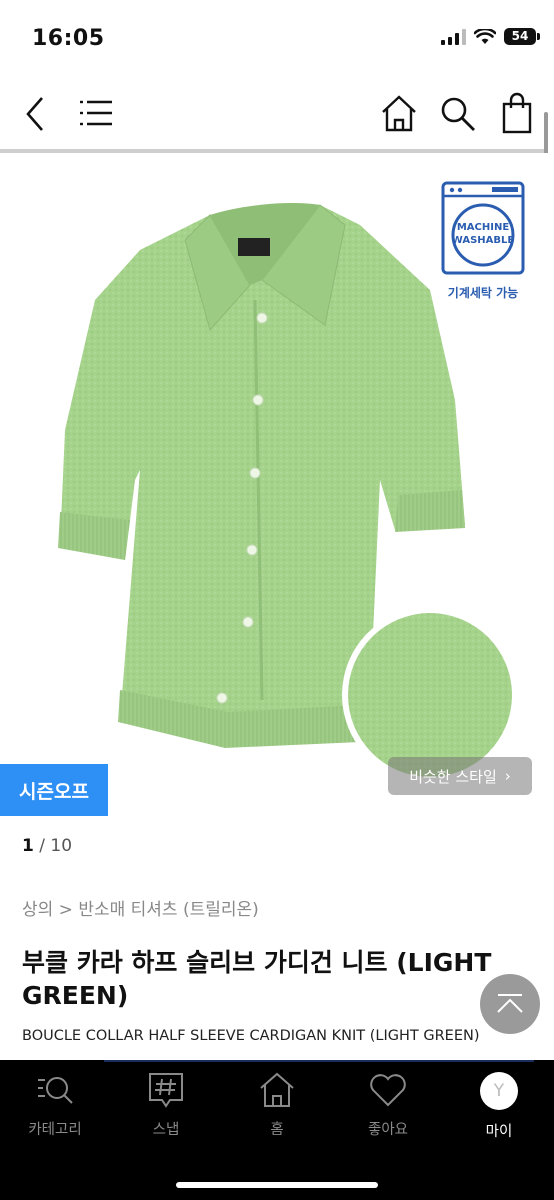 The width and height of the screenshot is (554, 1200). I want to click on image-counter: 1 / 10, so click(47, 846).